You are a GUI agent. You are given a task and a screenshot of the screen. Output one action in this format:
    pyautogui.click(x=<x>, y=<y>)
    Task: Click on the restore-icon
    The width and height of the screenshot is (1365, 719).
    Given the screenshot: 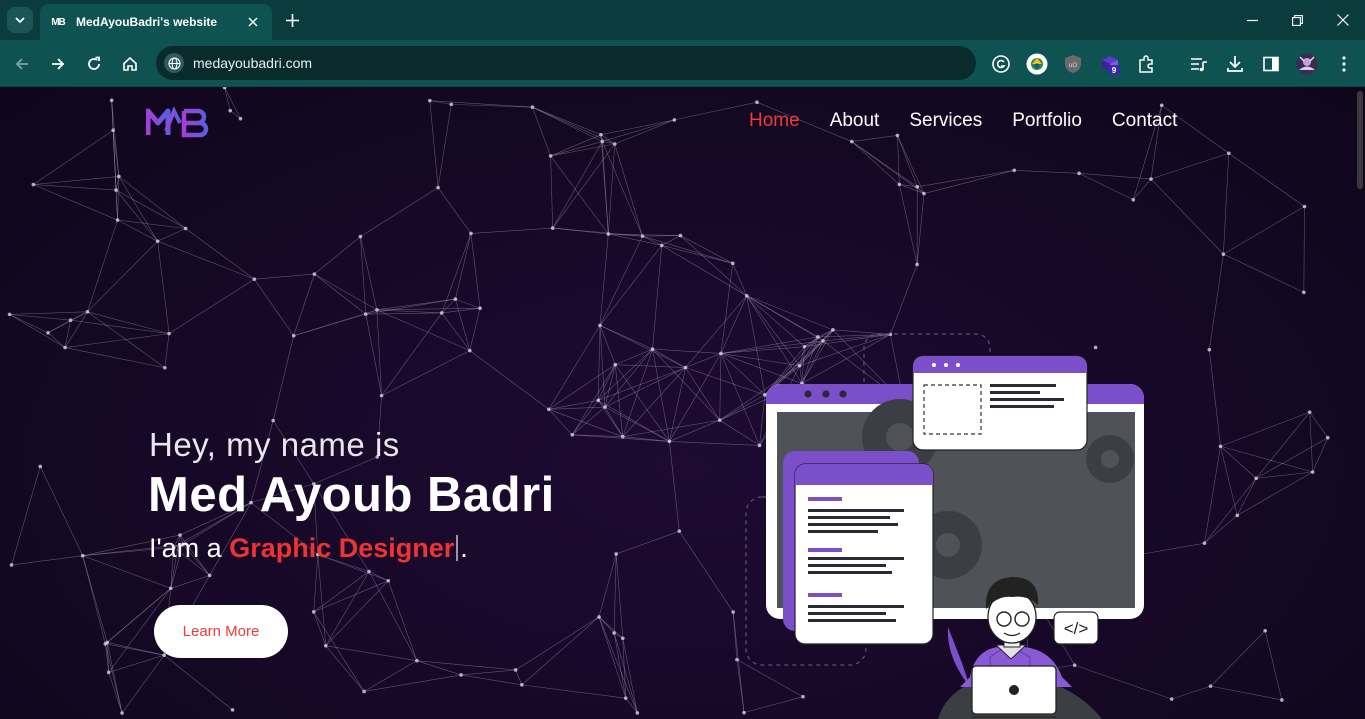 What is the action you would take?
    pyautogui.click(x=1297, y=20)
    